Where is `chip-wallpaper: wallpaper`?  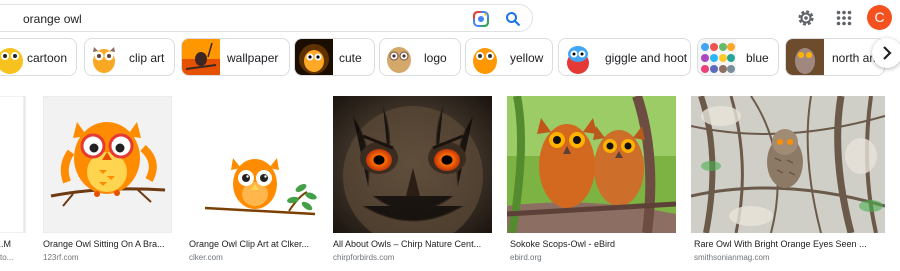
chip-wallpaper: wallpaper is located at coordinates (235, 57).